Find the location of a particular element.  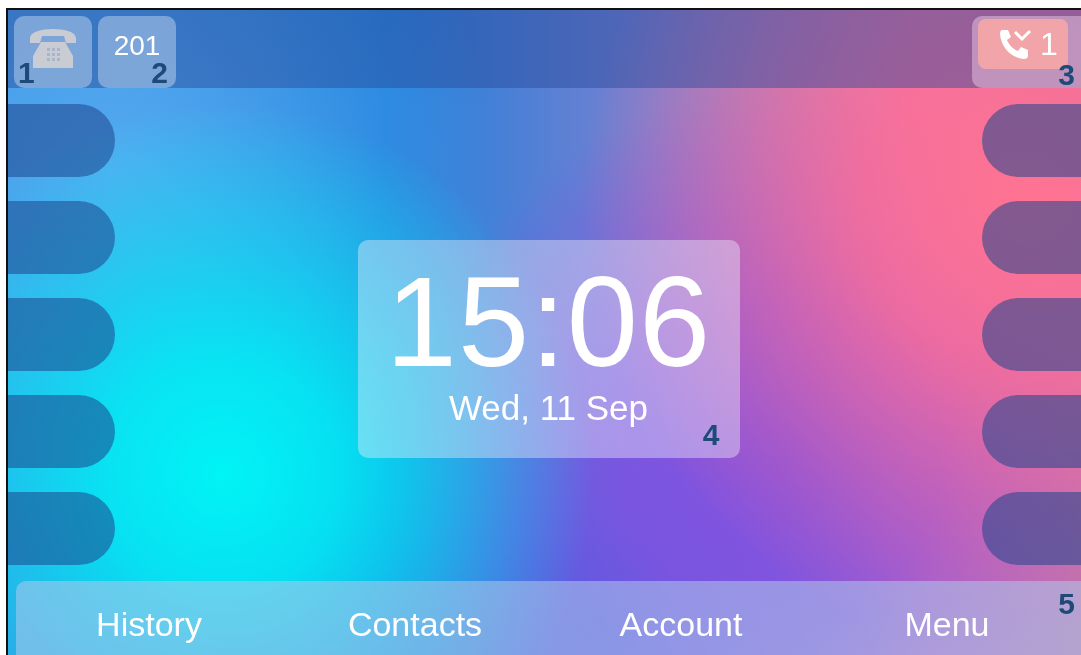

account-tile: 201 2 is located at coordinates (137, 52).